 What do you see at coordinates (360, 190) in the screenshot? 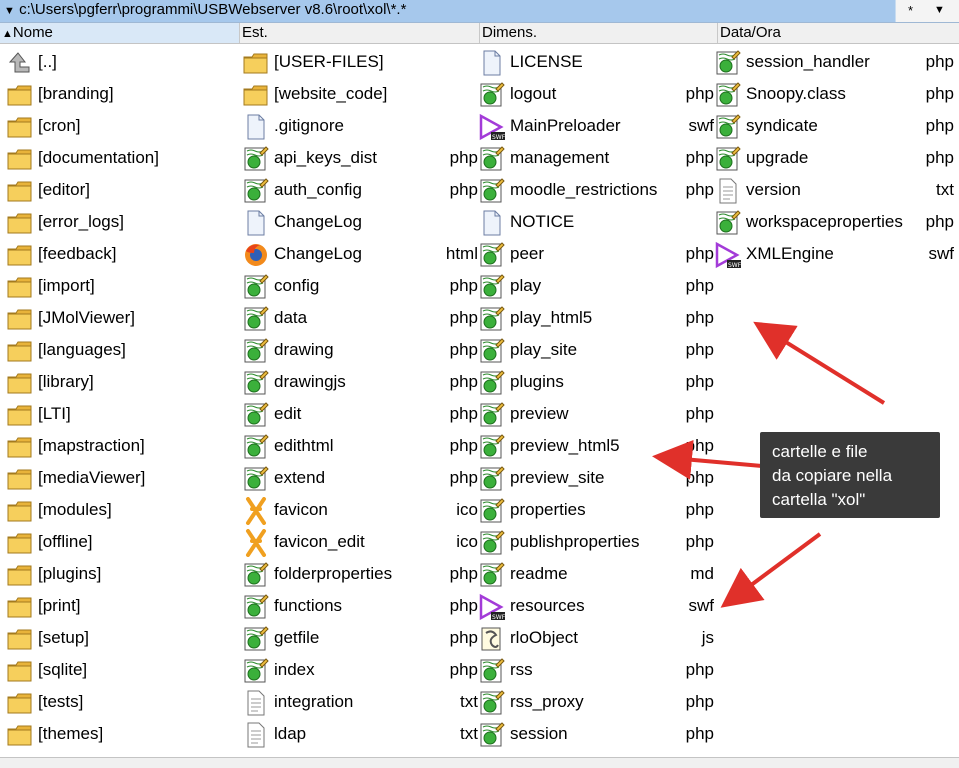
I see `file-item: auth_config php` at bounding box center [360, 190].